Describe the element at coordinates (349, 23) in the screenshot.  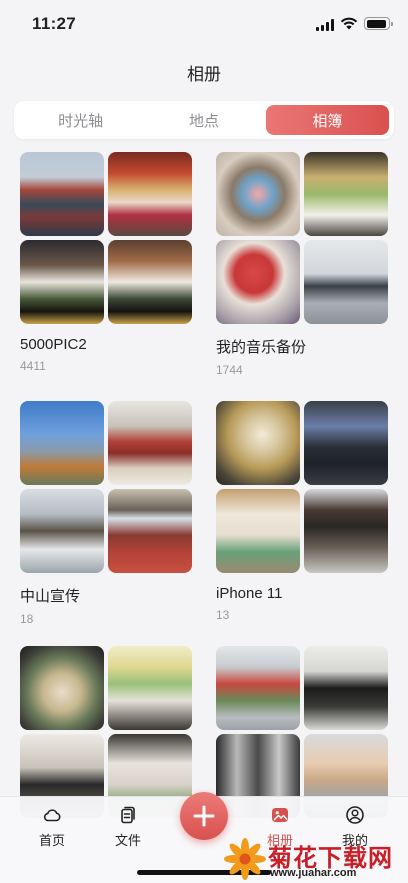
I see `wifi-icon` at that location.